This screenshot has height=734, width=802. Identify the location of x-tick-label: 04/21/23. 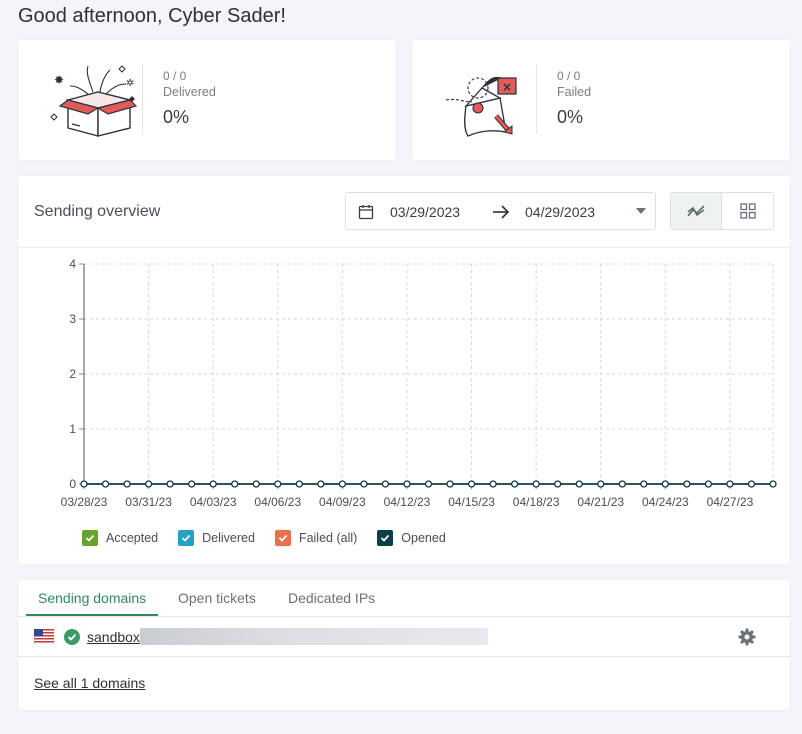
(600, 502).